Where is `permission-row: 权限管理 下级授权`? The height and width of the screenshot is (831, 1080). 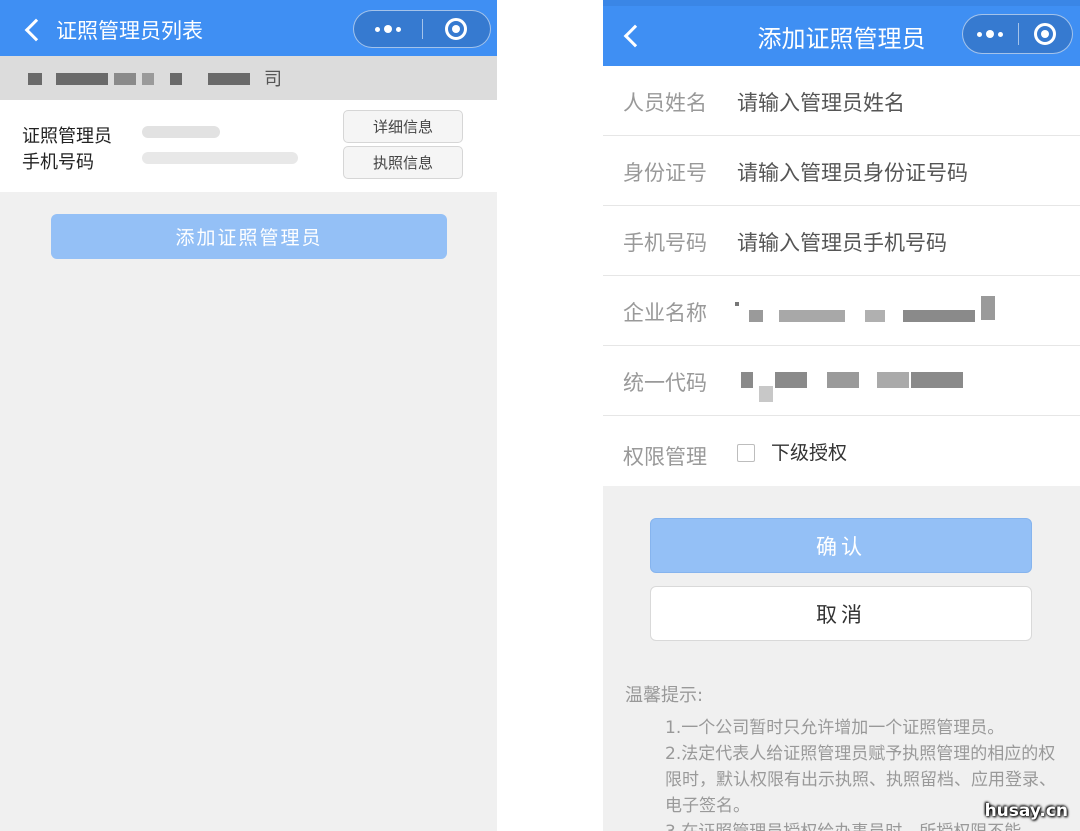 permission-row: 权限管理 下级授权 is located at coordinates (841, 451).